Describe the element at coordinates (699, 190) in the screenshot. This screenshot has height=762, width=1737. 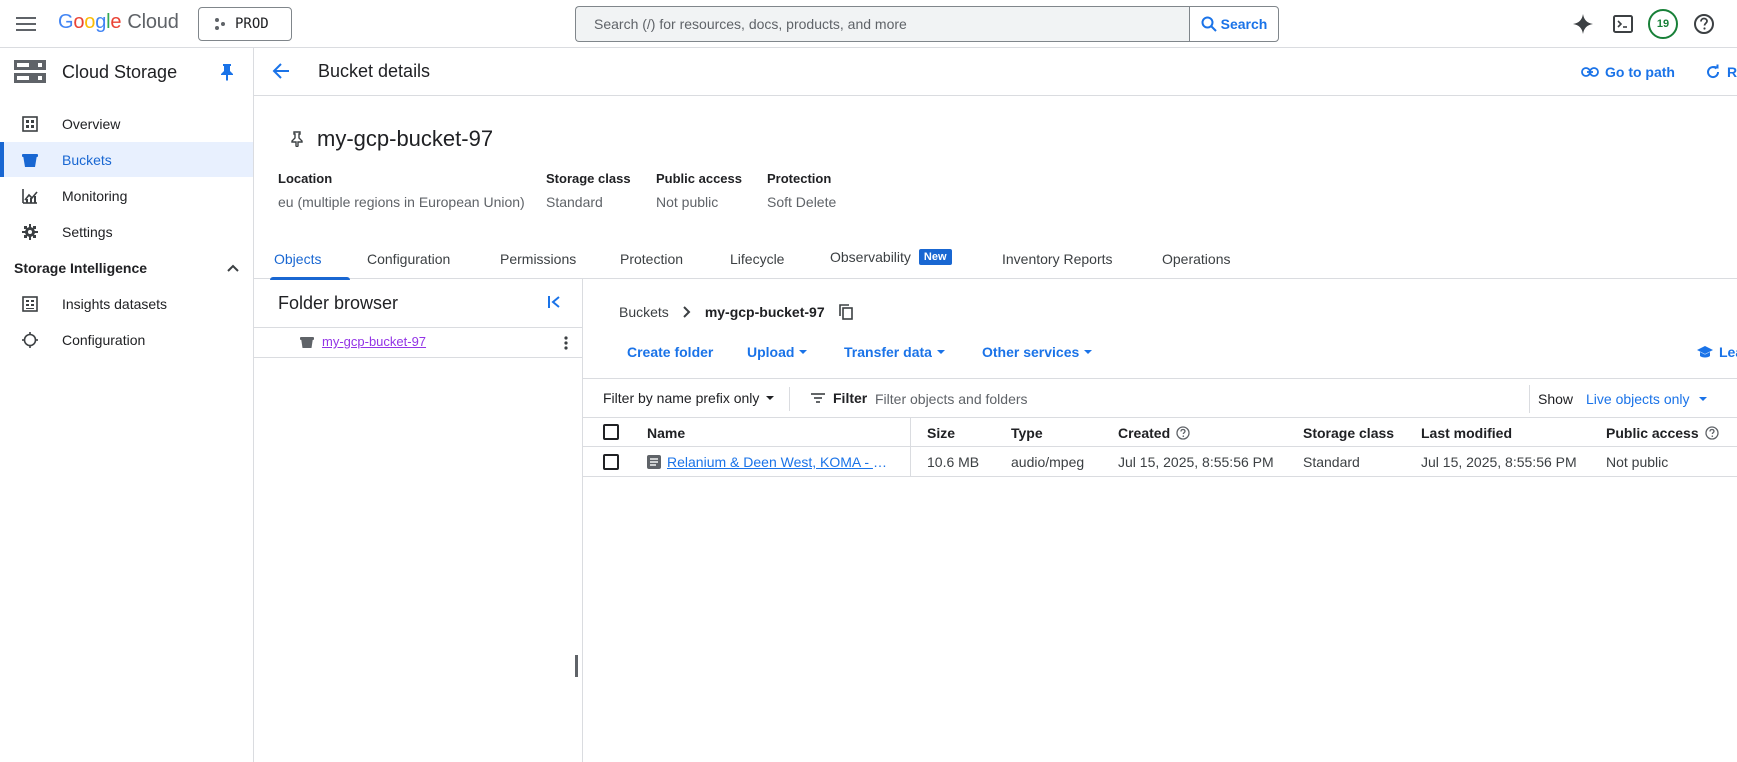
I see `meta-public-access: Public access Not public` at that location.